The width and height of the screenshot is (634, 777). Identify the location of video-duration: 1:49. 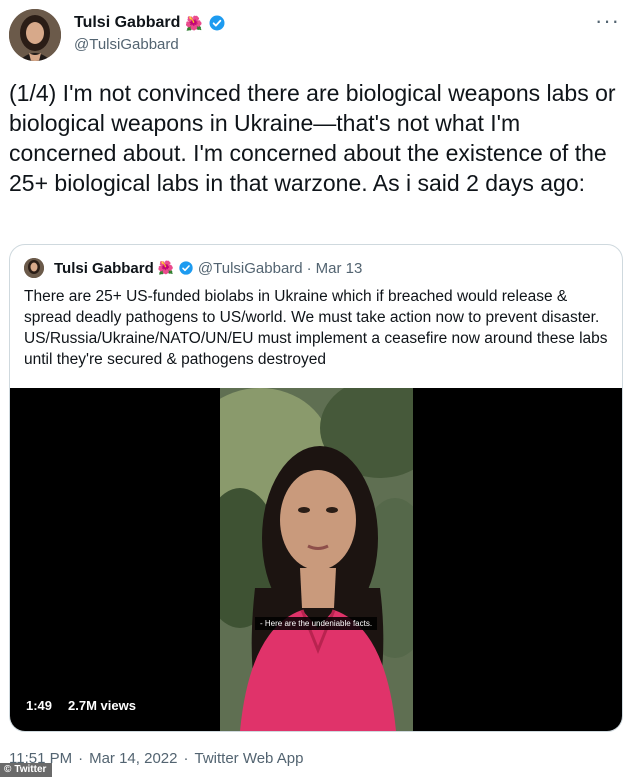
(39, 705).